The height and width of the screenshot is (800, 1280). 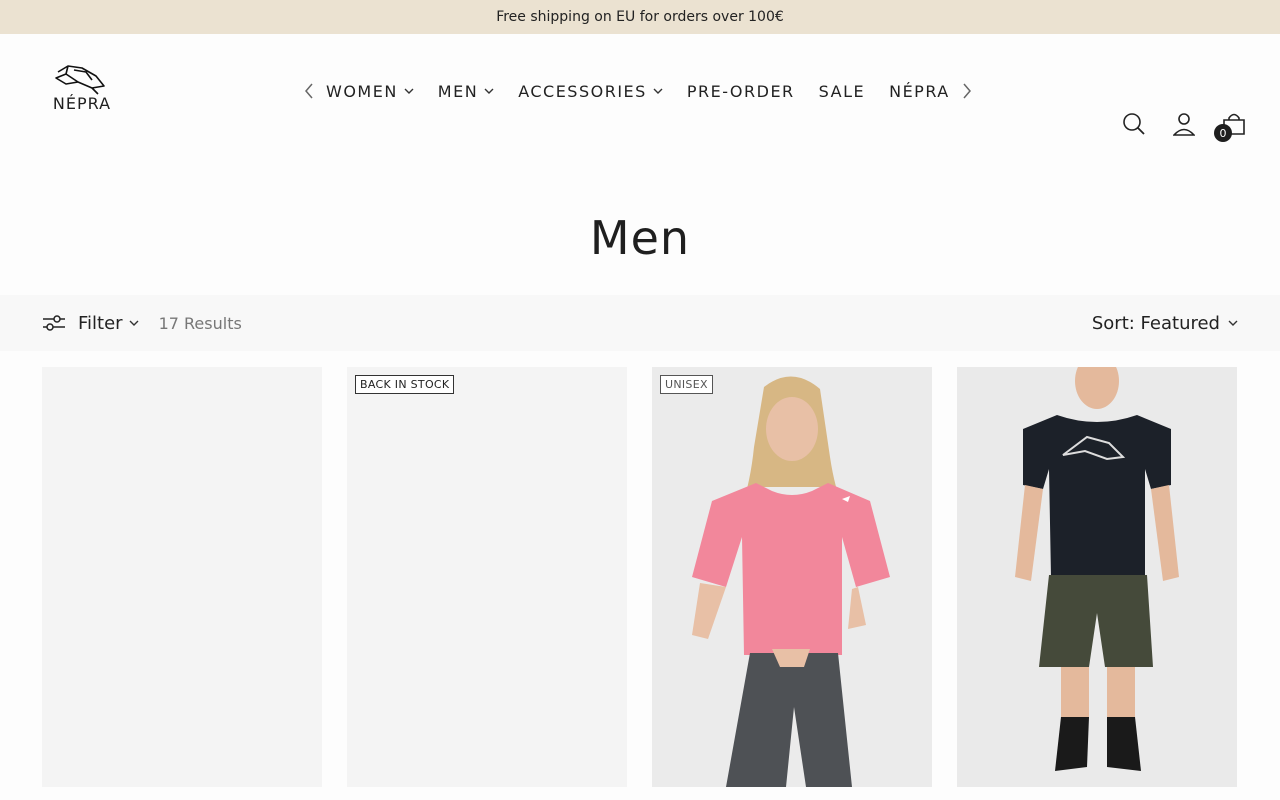 What do you see at coordinates (309, 91) in the screenshot?
I see `nav-prev-arrow-icon` at bounding box center [309, 91].